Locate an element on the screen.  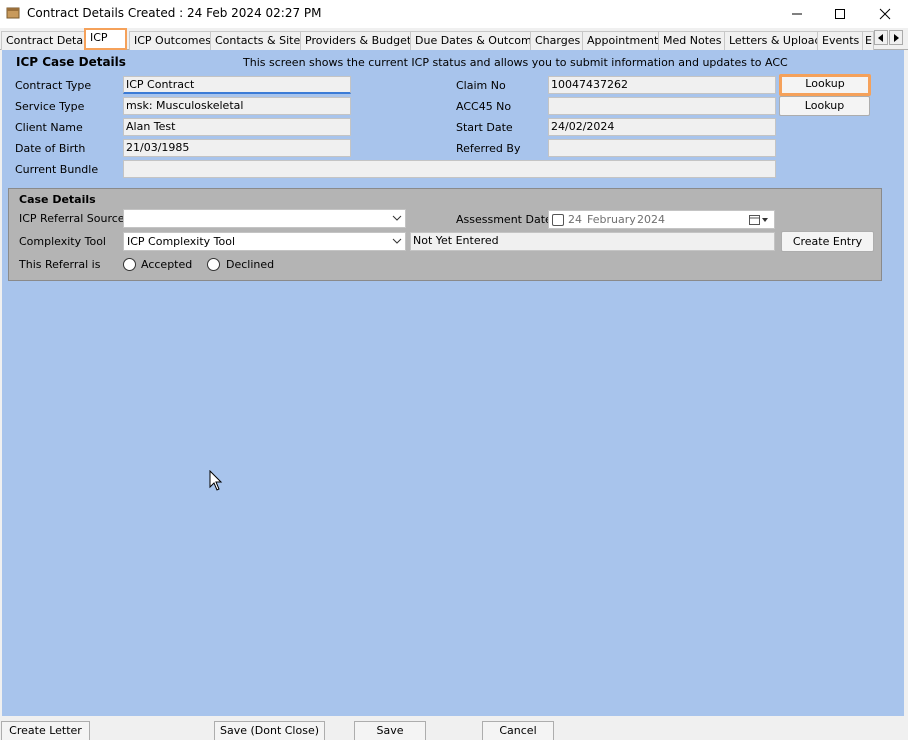
calendar-icon is located at coordinates (758, 220).